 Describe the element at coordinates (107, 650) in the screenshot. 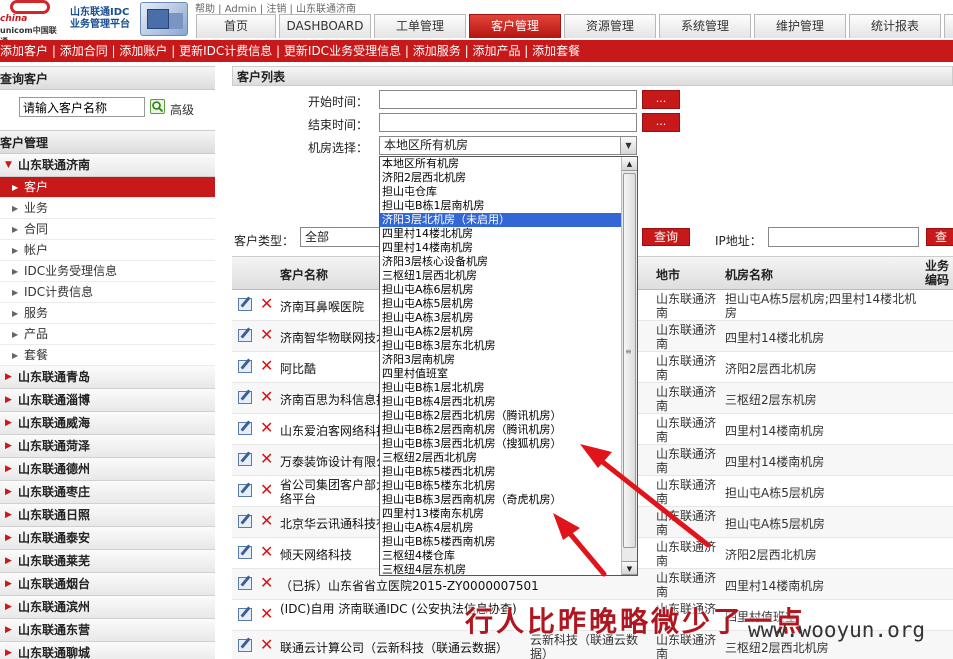

I see `group-liaocheng: ▶ 山东联通聊城` at that location.